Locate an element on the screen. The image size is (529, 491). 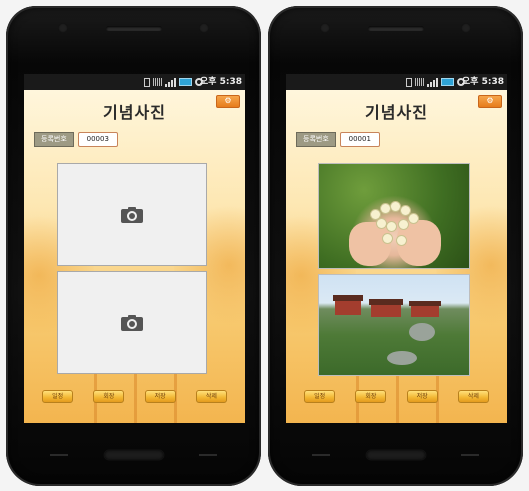
hand-shape is located at coordinates (370, 244).